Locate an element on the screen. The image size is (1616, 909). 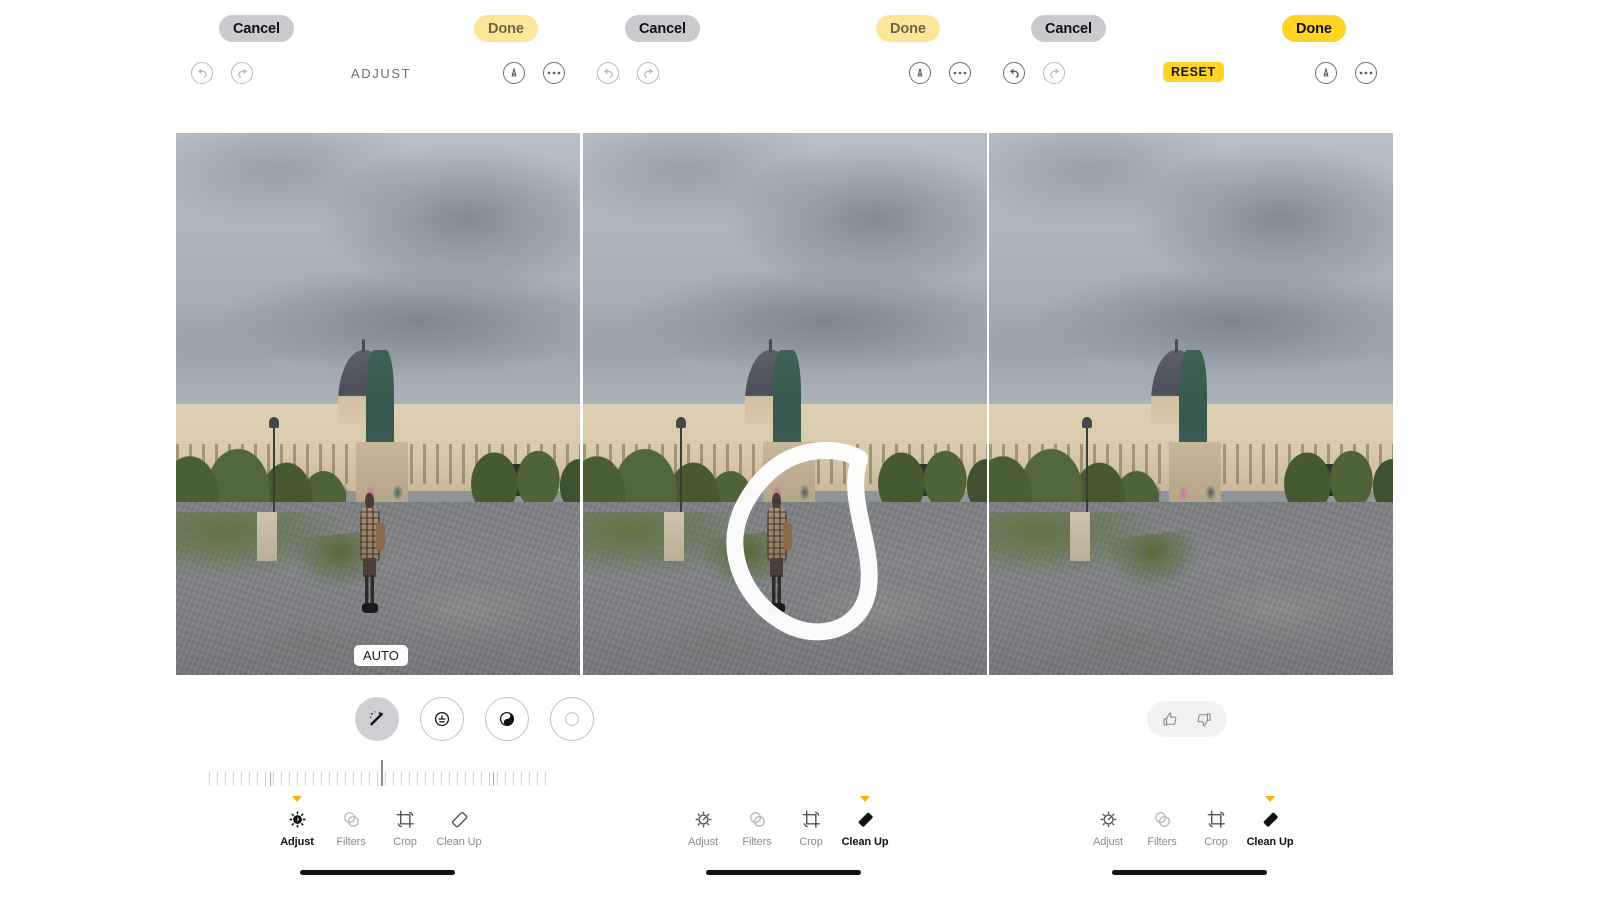
adjust-value-slider is located at coordinates (378, 773).